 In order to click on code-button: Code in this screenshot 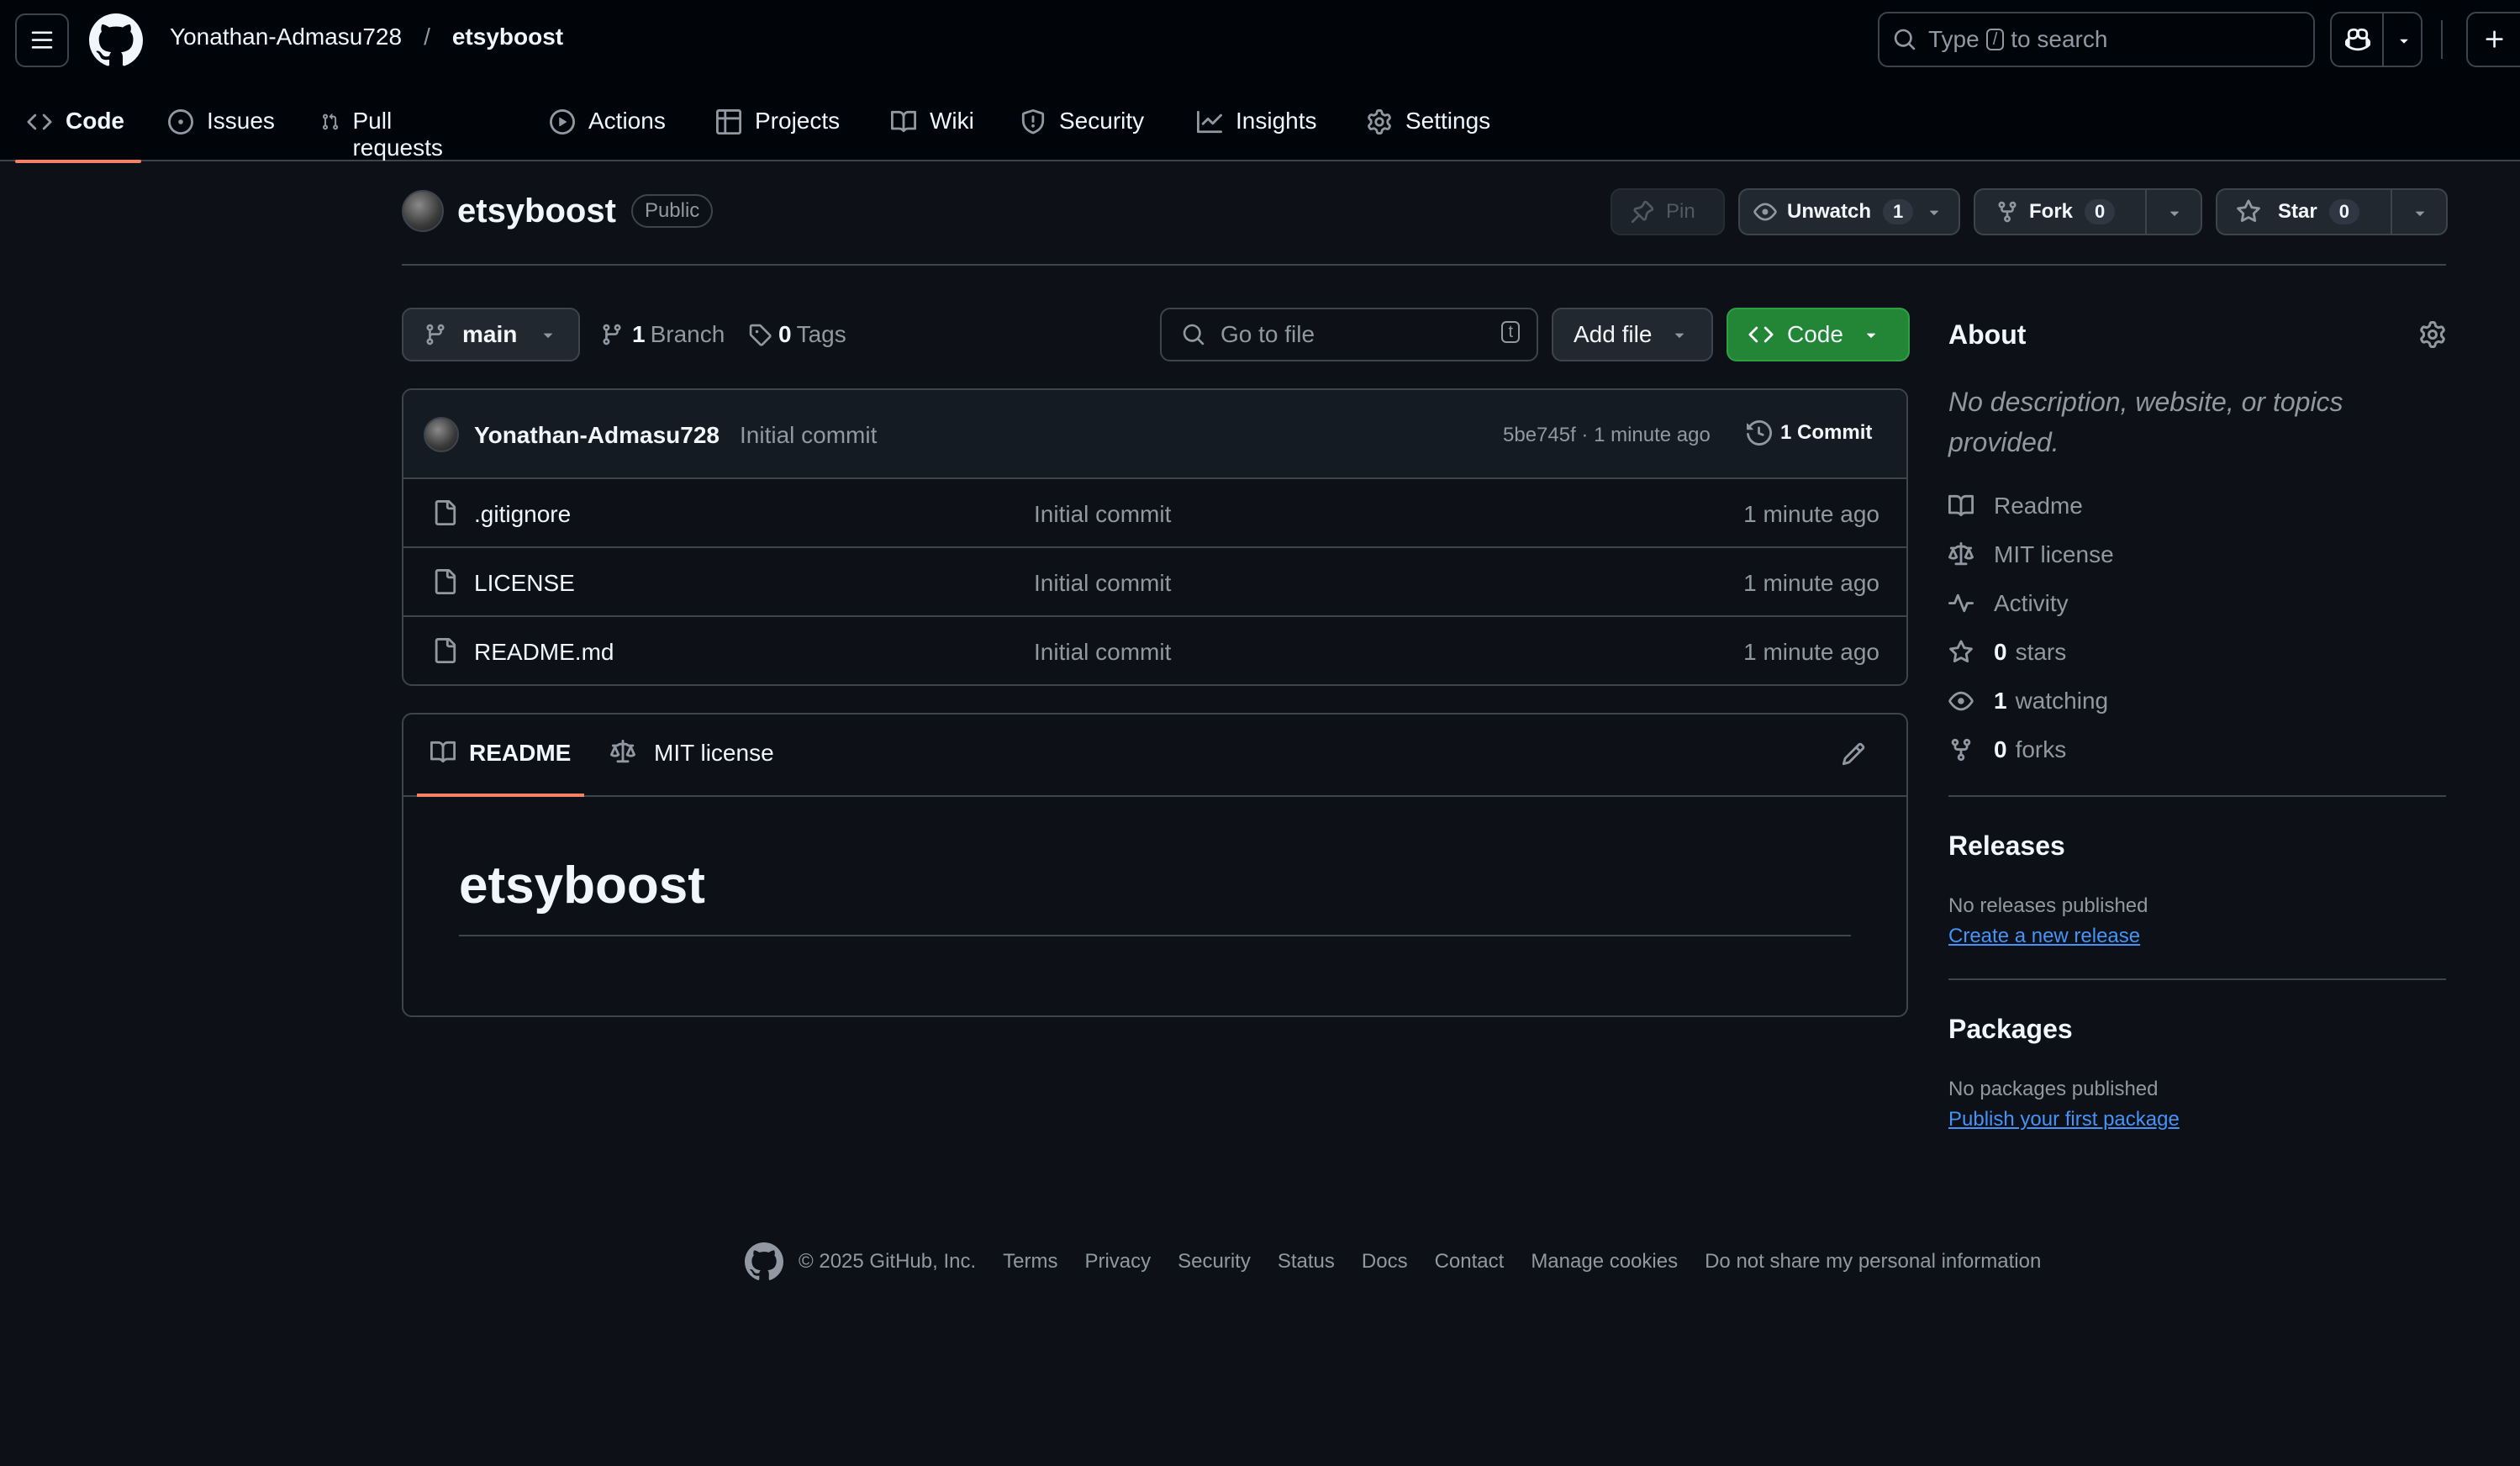, I will do `click(1818, 334)`.